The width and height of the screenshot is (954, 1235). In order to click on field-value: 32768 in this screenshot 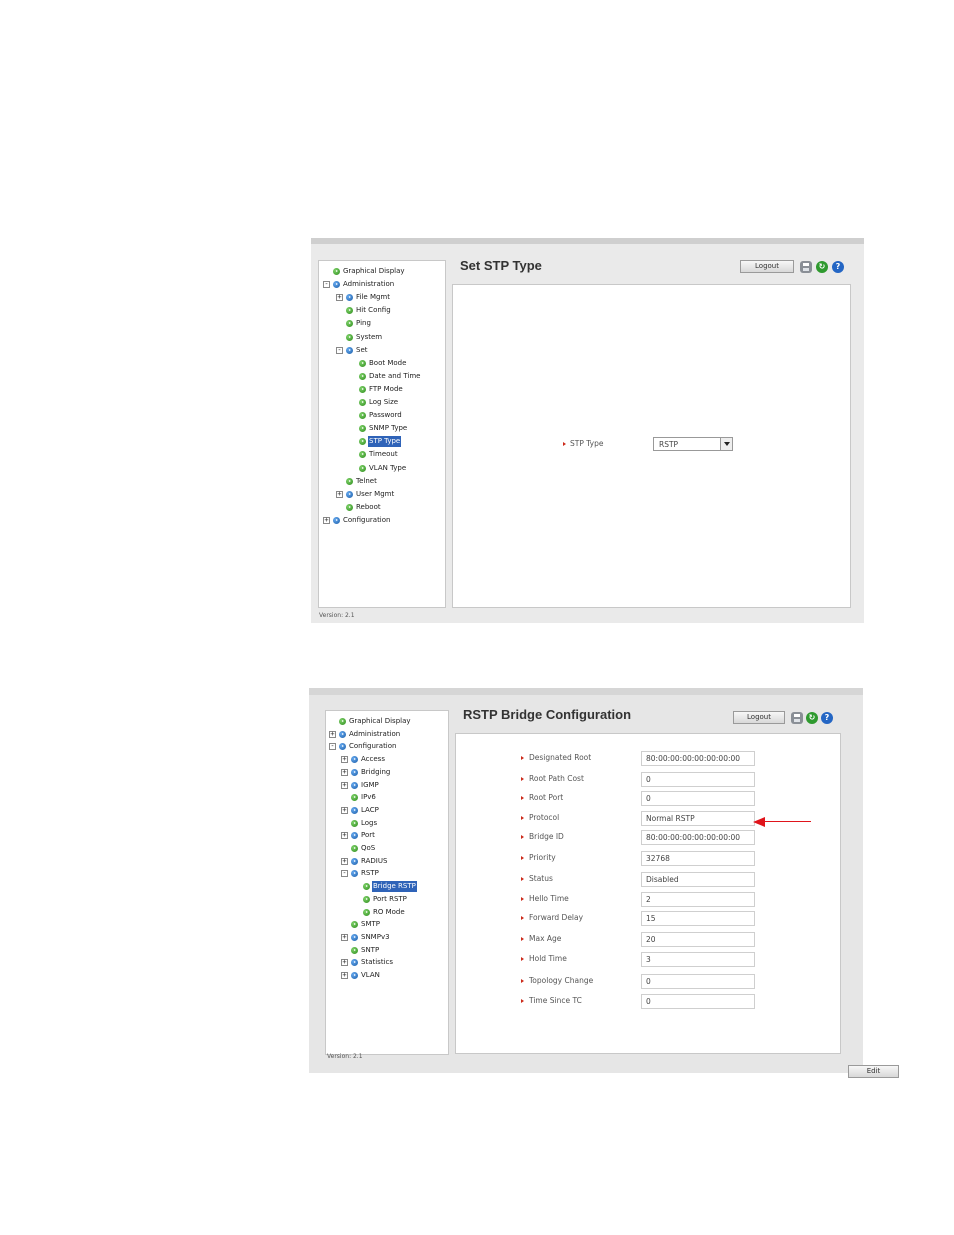, I will do `click(698, 858)`.